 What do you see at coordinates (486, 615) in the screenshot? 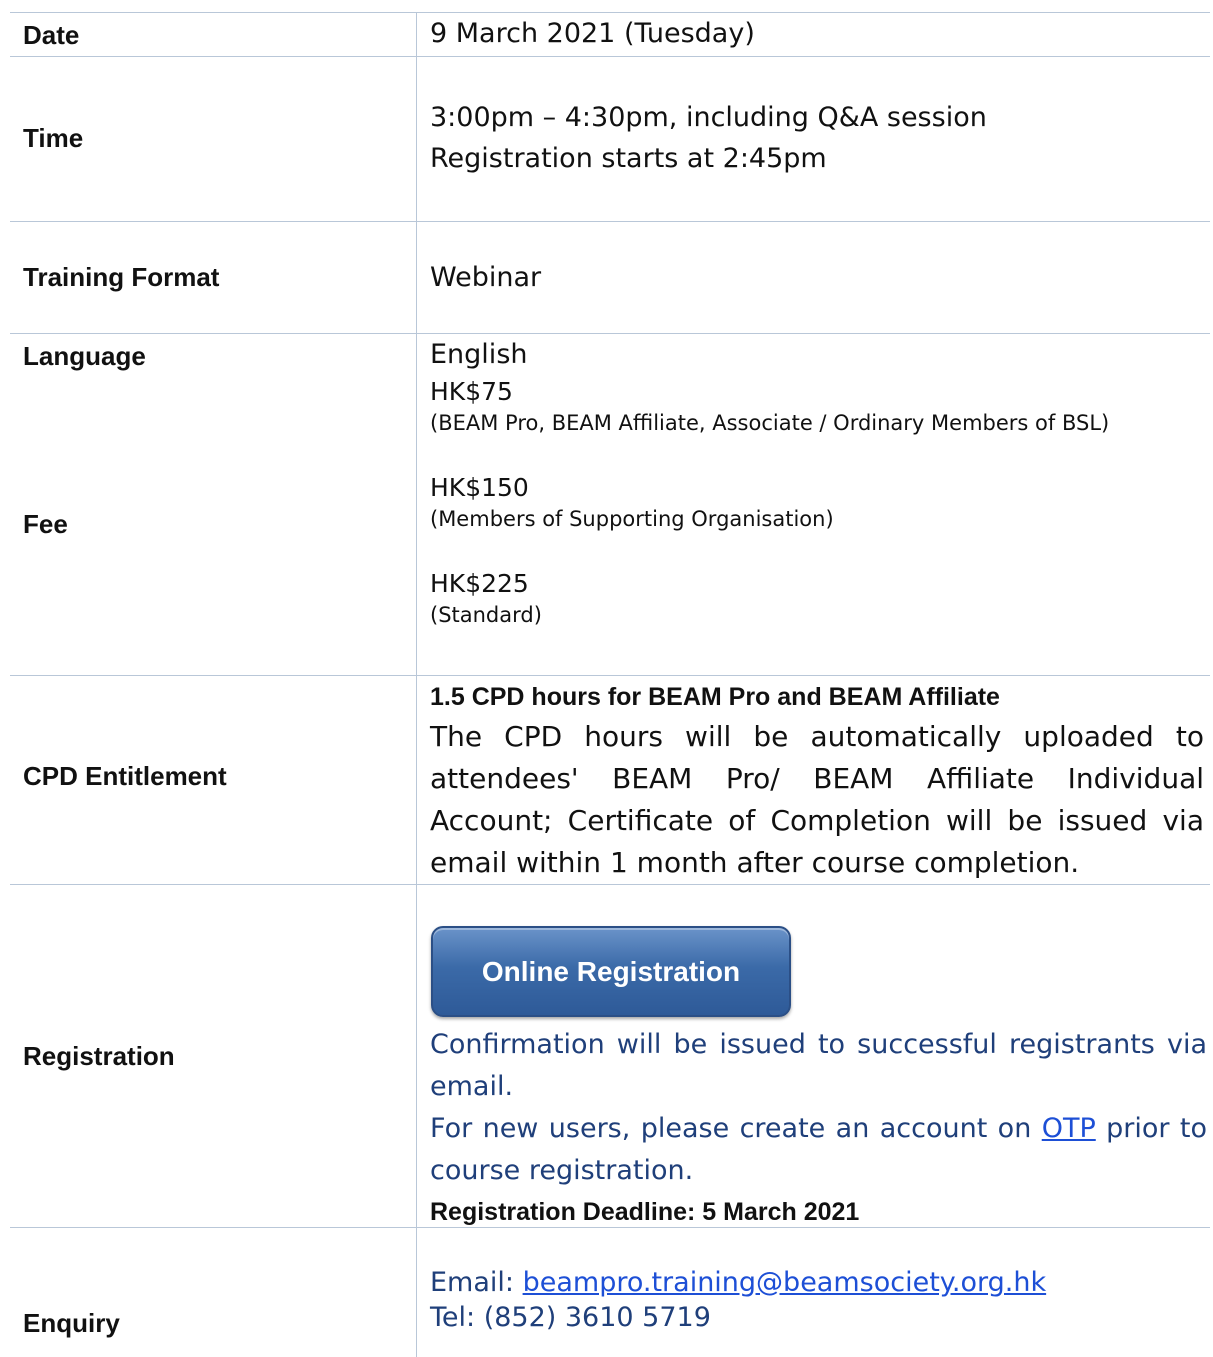
I see `fee-note-3: (Standard)` at bounding box center [486, 615].